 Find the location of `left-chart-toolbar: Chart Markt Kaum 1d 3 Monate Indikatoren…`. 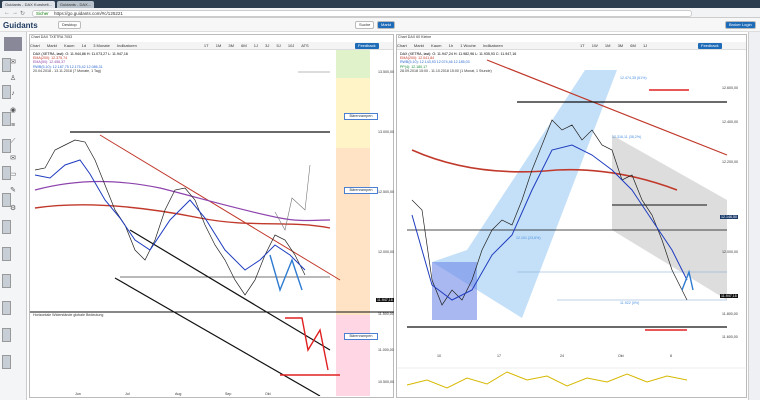

left-chart-toolbar: Chart Markt Kaum 1d 3 Monate Indikatoren… is located at coordinates (211, 46).